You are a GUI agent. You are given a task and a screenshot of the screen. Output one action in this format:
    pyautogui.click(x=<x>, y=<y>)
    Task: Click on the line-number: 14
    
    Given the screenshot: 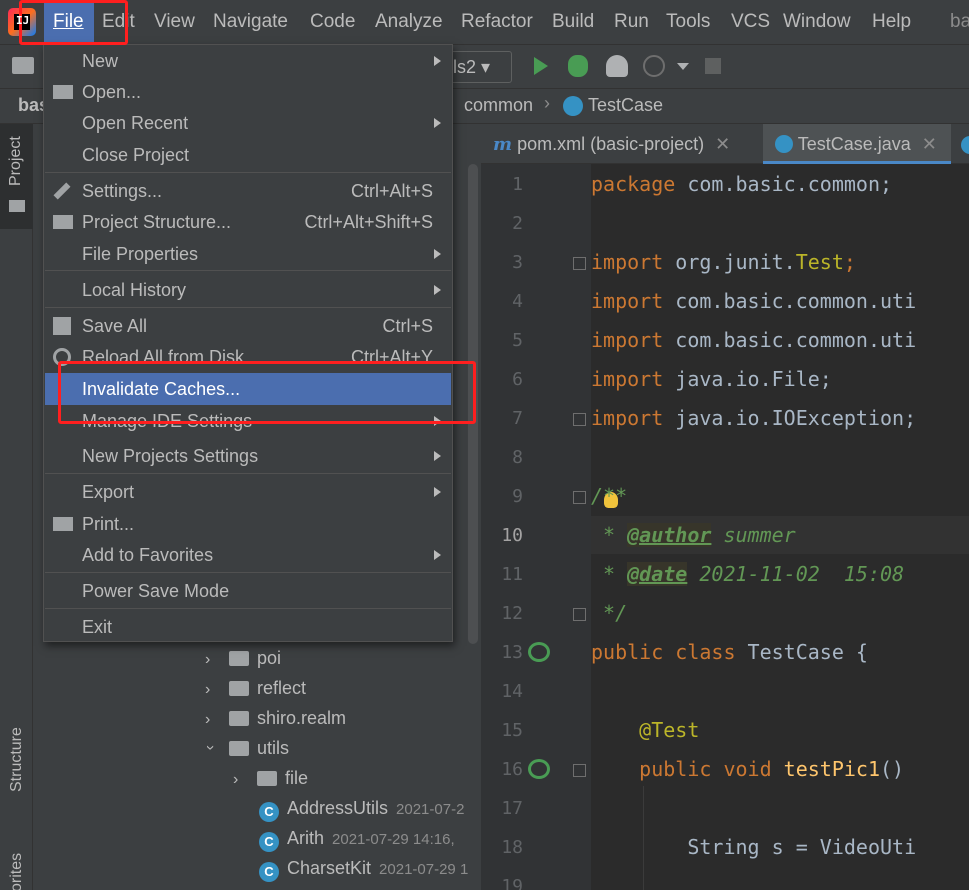 What is the action you would take?
    pyautogui.click(x=512, y=691)
    